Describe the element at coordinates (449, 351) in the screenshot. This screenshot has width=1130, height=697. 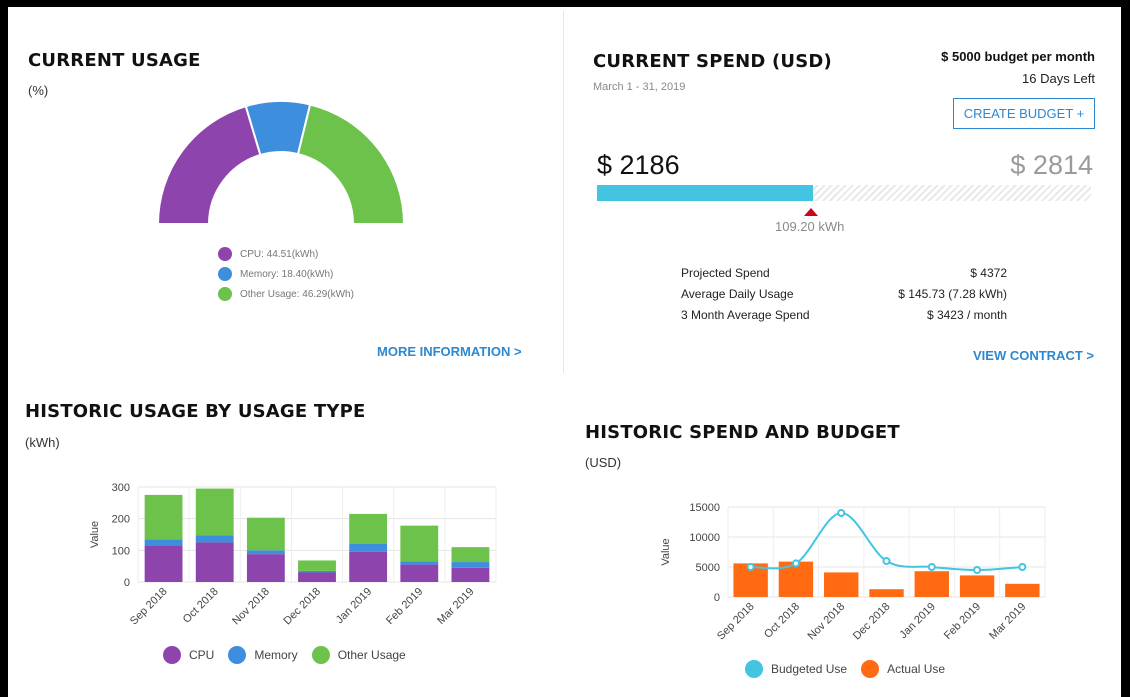
I see `more-information-link: MORE INFORMATION >` at that location.